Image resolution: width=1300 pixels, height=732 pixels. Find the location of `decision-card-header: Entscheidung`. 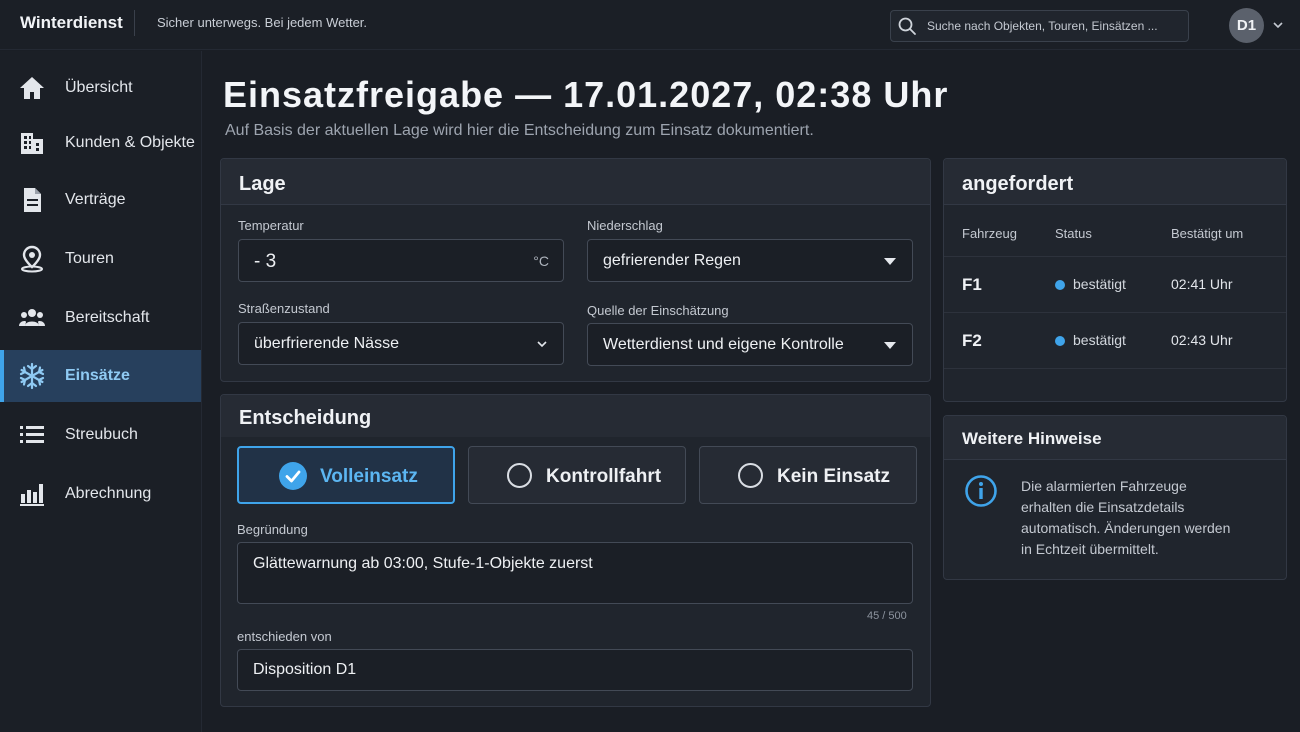

decision-card-header: Entscheidung is located at coordinates (575, 416).